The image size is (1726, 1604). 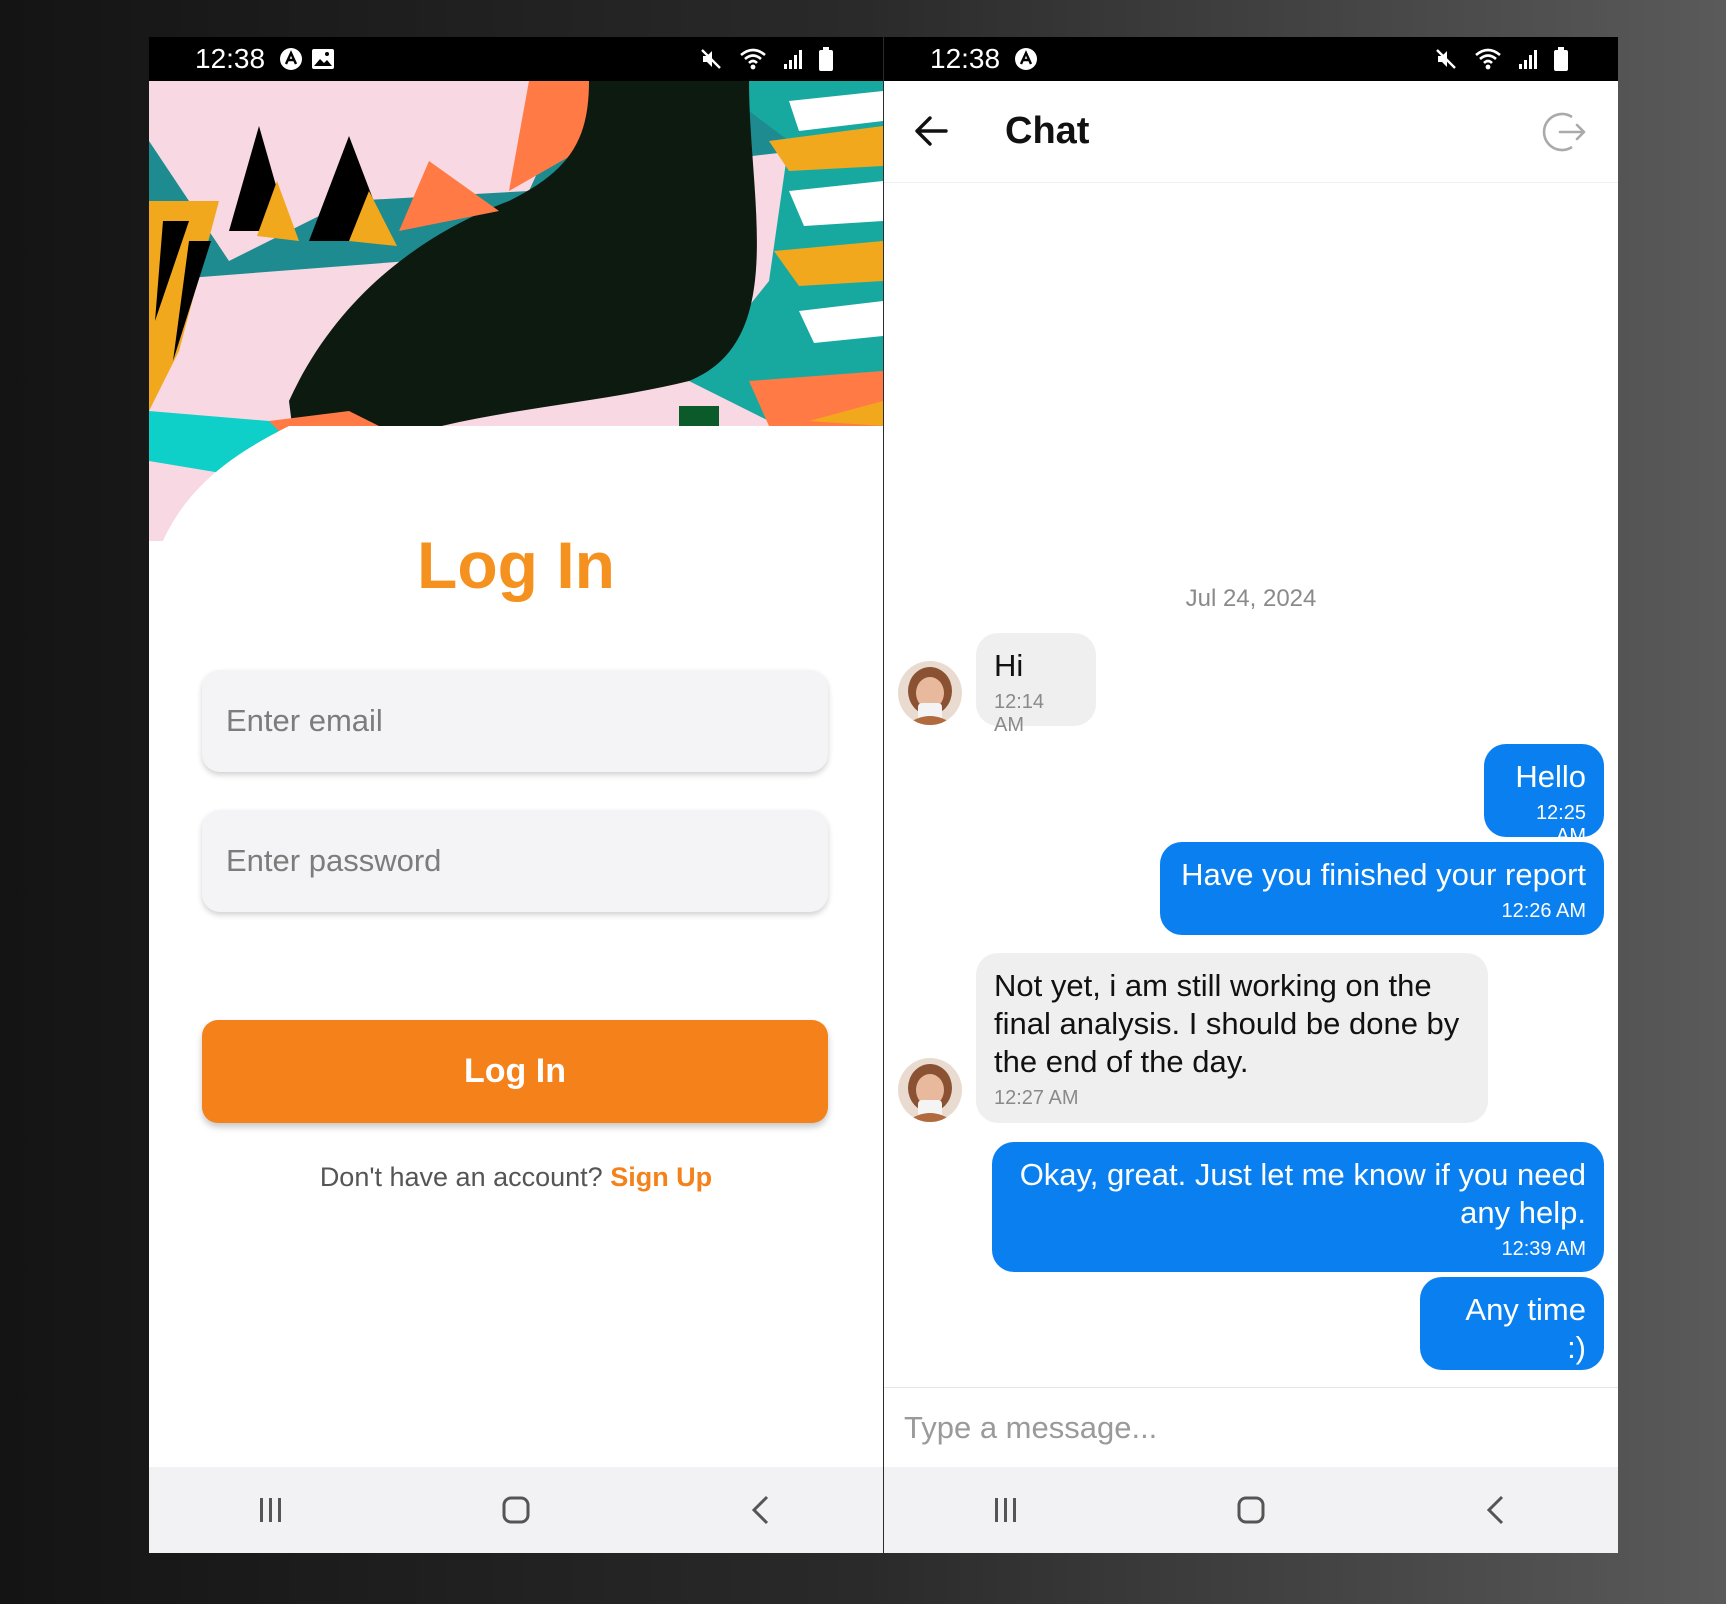 What do you see at coordinates (1543, 911) in the screenshot?
I see `message-time: 12:26 AM` at bounding box center [1543, 911].